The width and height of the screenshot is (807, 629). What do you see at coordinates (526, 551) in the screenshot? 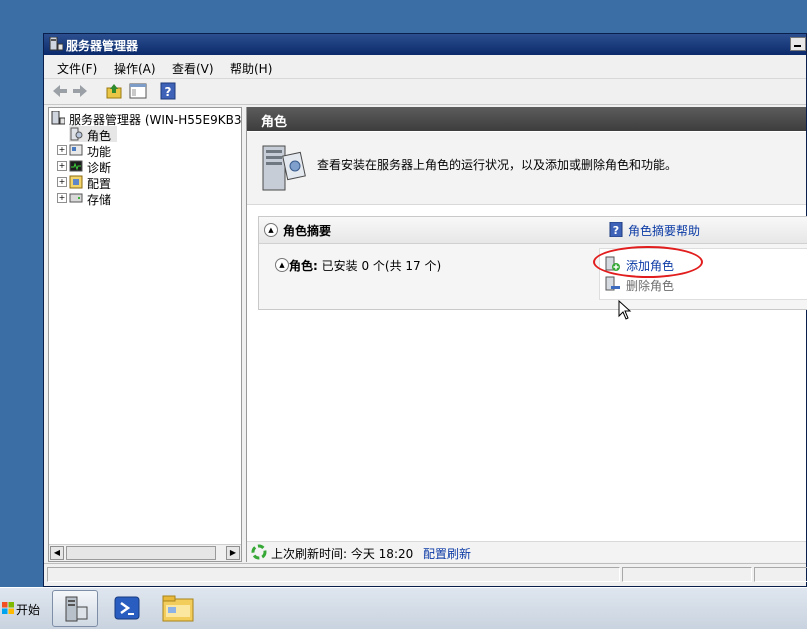
I see `refresh-status-bar: 上次刷新时间: 今天 18:20 配置刷新` at bounding box center [526, 551].